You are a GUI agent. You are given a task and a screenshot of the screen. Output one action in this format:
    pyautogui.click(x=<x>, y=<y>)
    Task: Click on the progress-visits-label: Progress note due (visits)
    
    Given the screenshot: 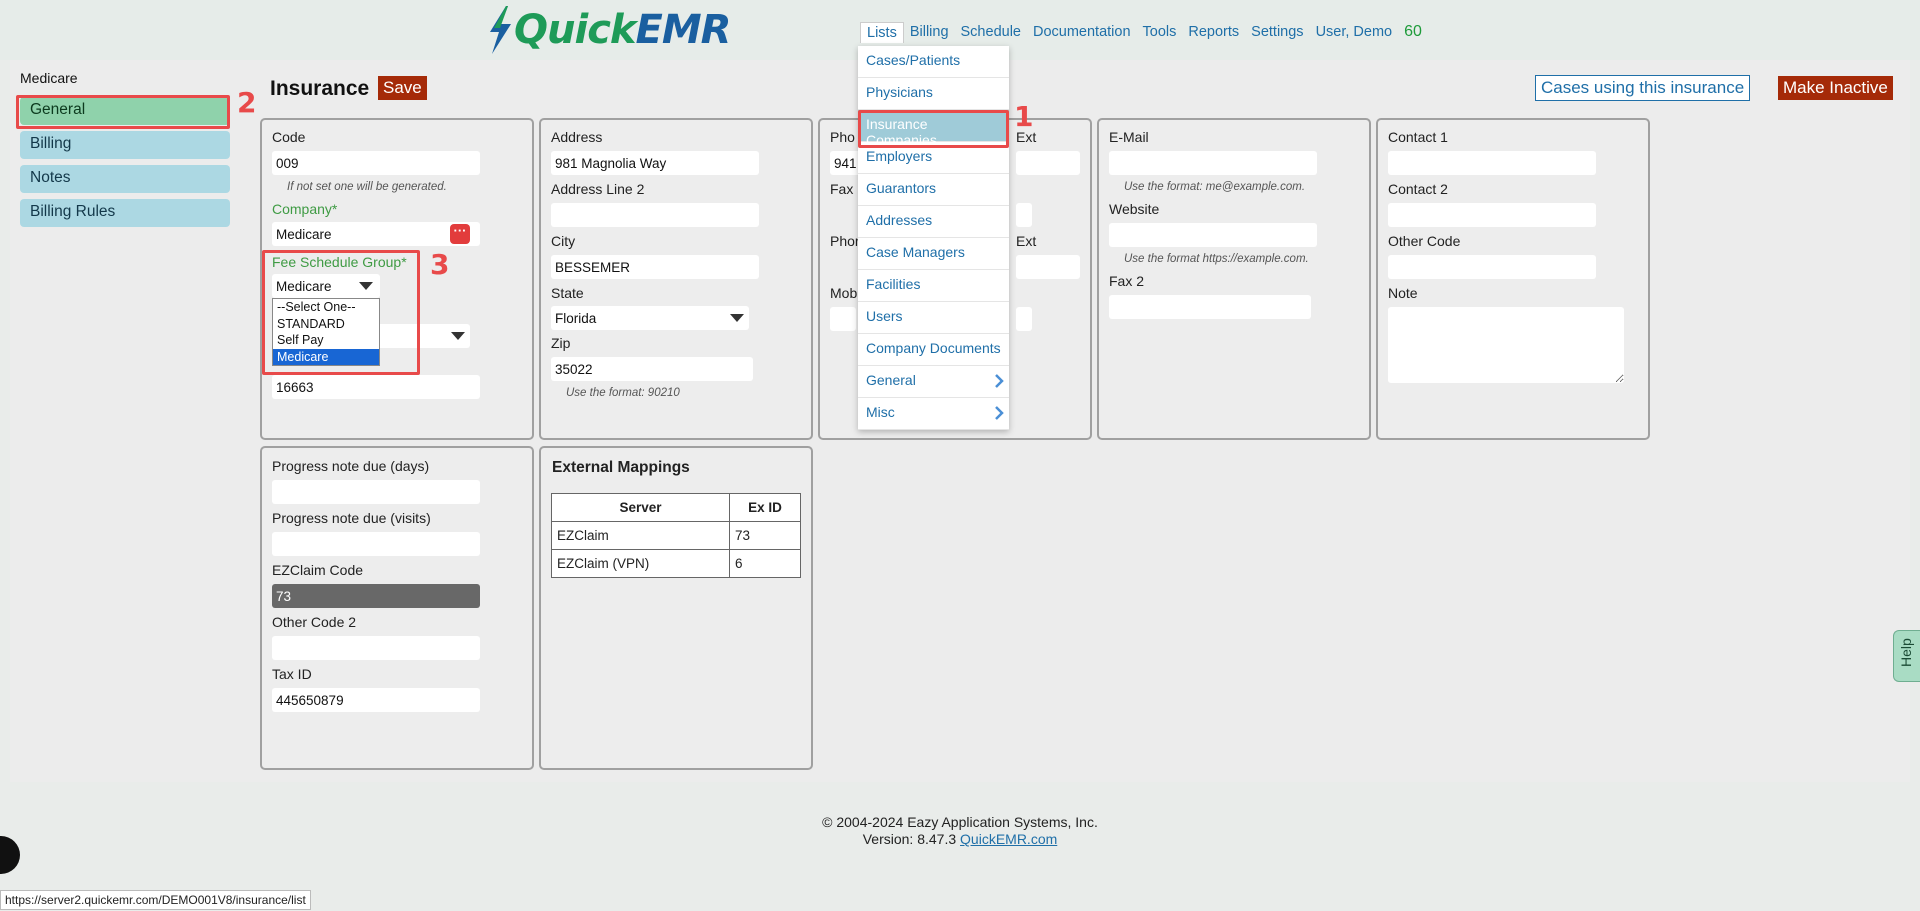 What is the action you would take?
    pyautogui.click(x=351, y=518)
    